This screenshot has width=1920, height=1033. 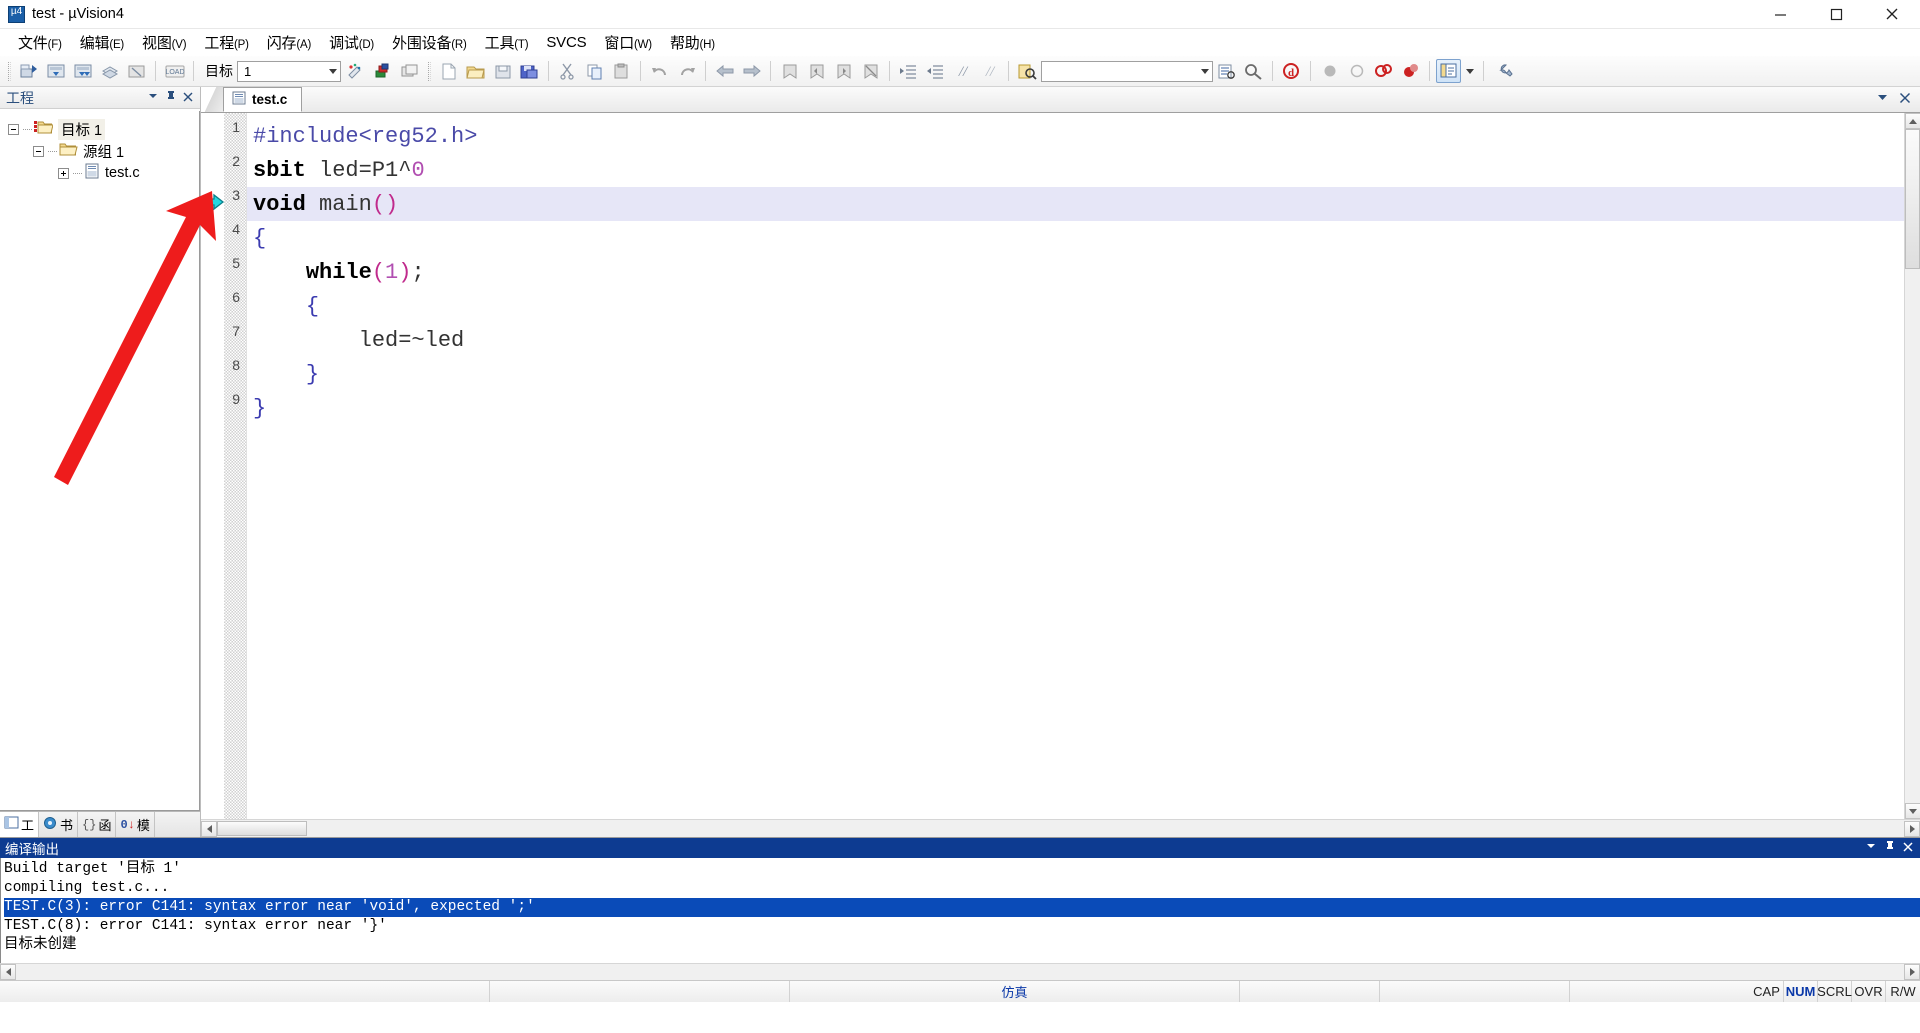 What do you see at coordinates (55, 71) in the screenshot?
I see `rebuild-all-icon` at bounding box center [55, 71].